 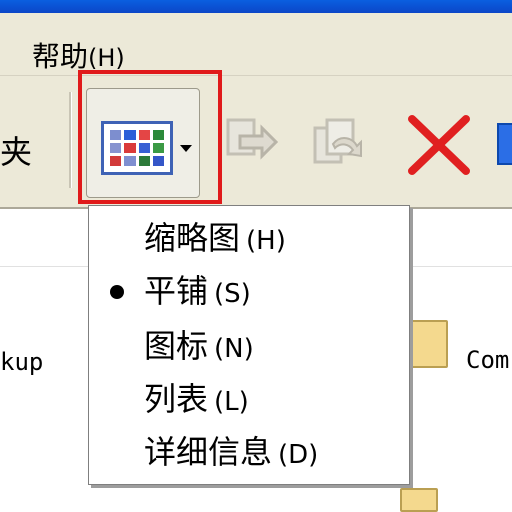 I want to click on view-menu-item-accel: (D), so click(x=298, y=455).